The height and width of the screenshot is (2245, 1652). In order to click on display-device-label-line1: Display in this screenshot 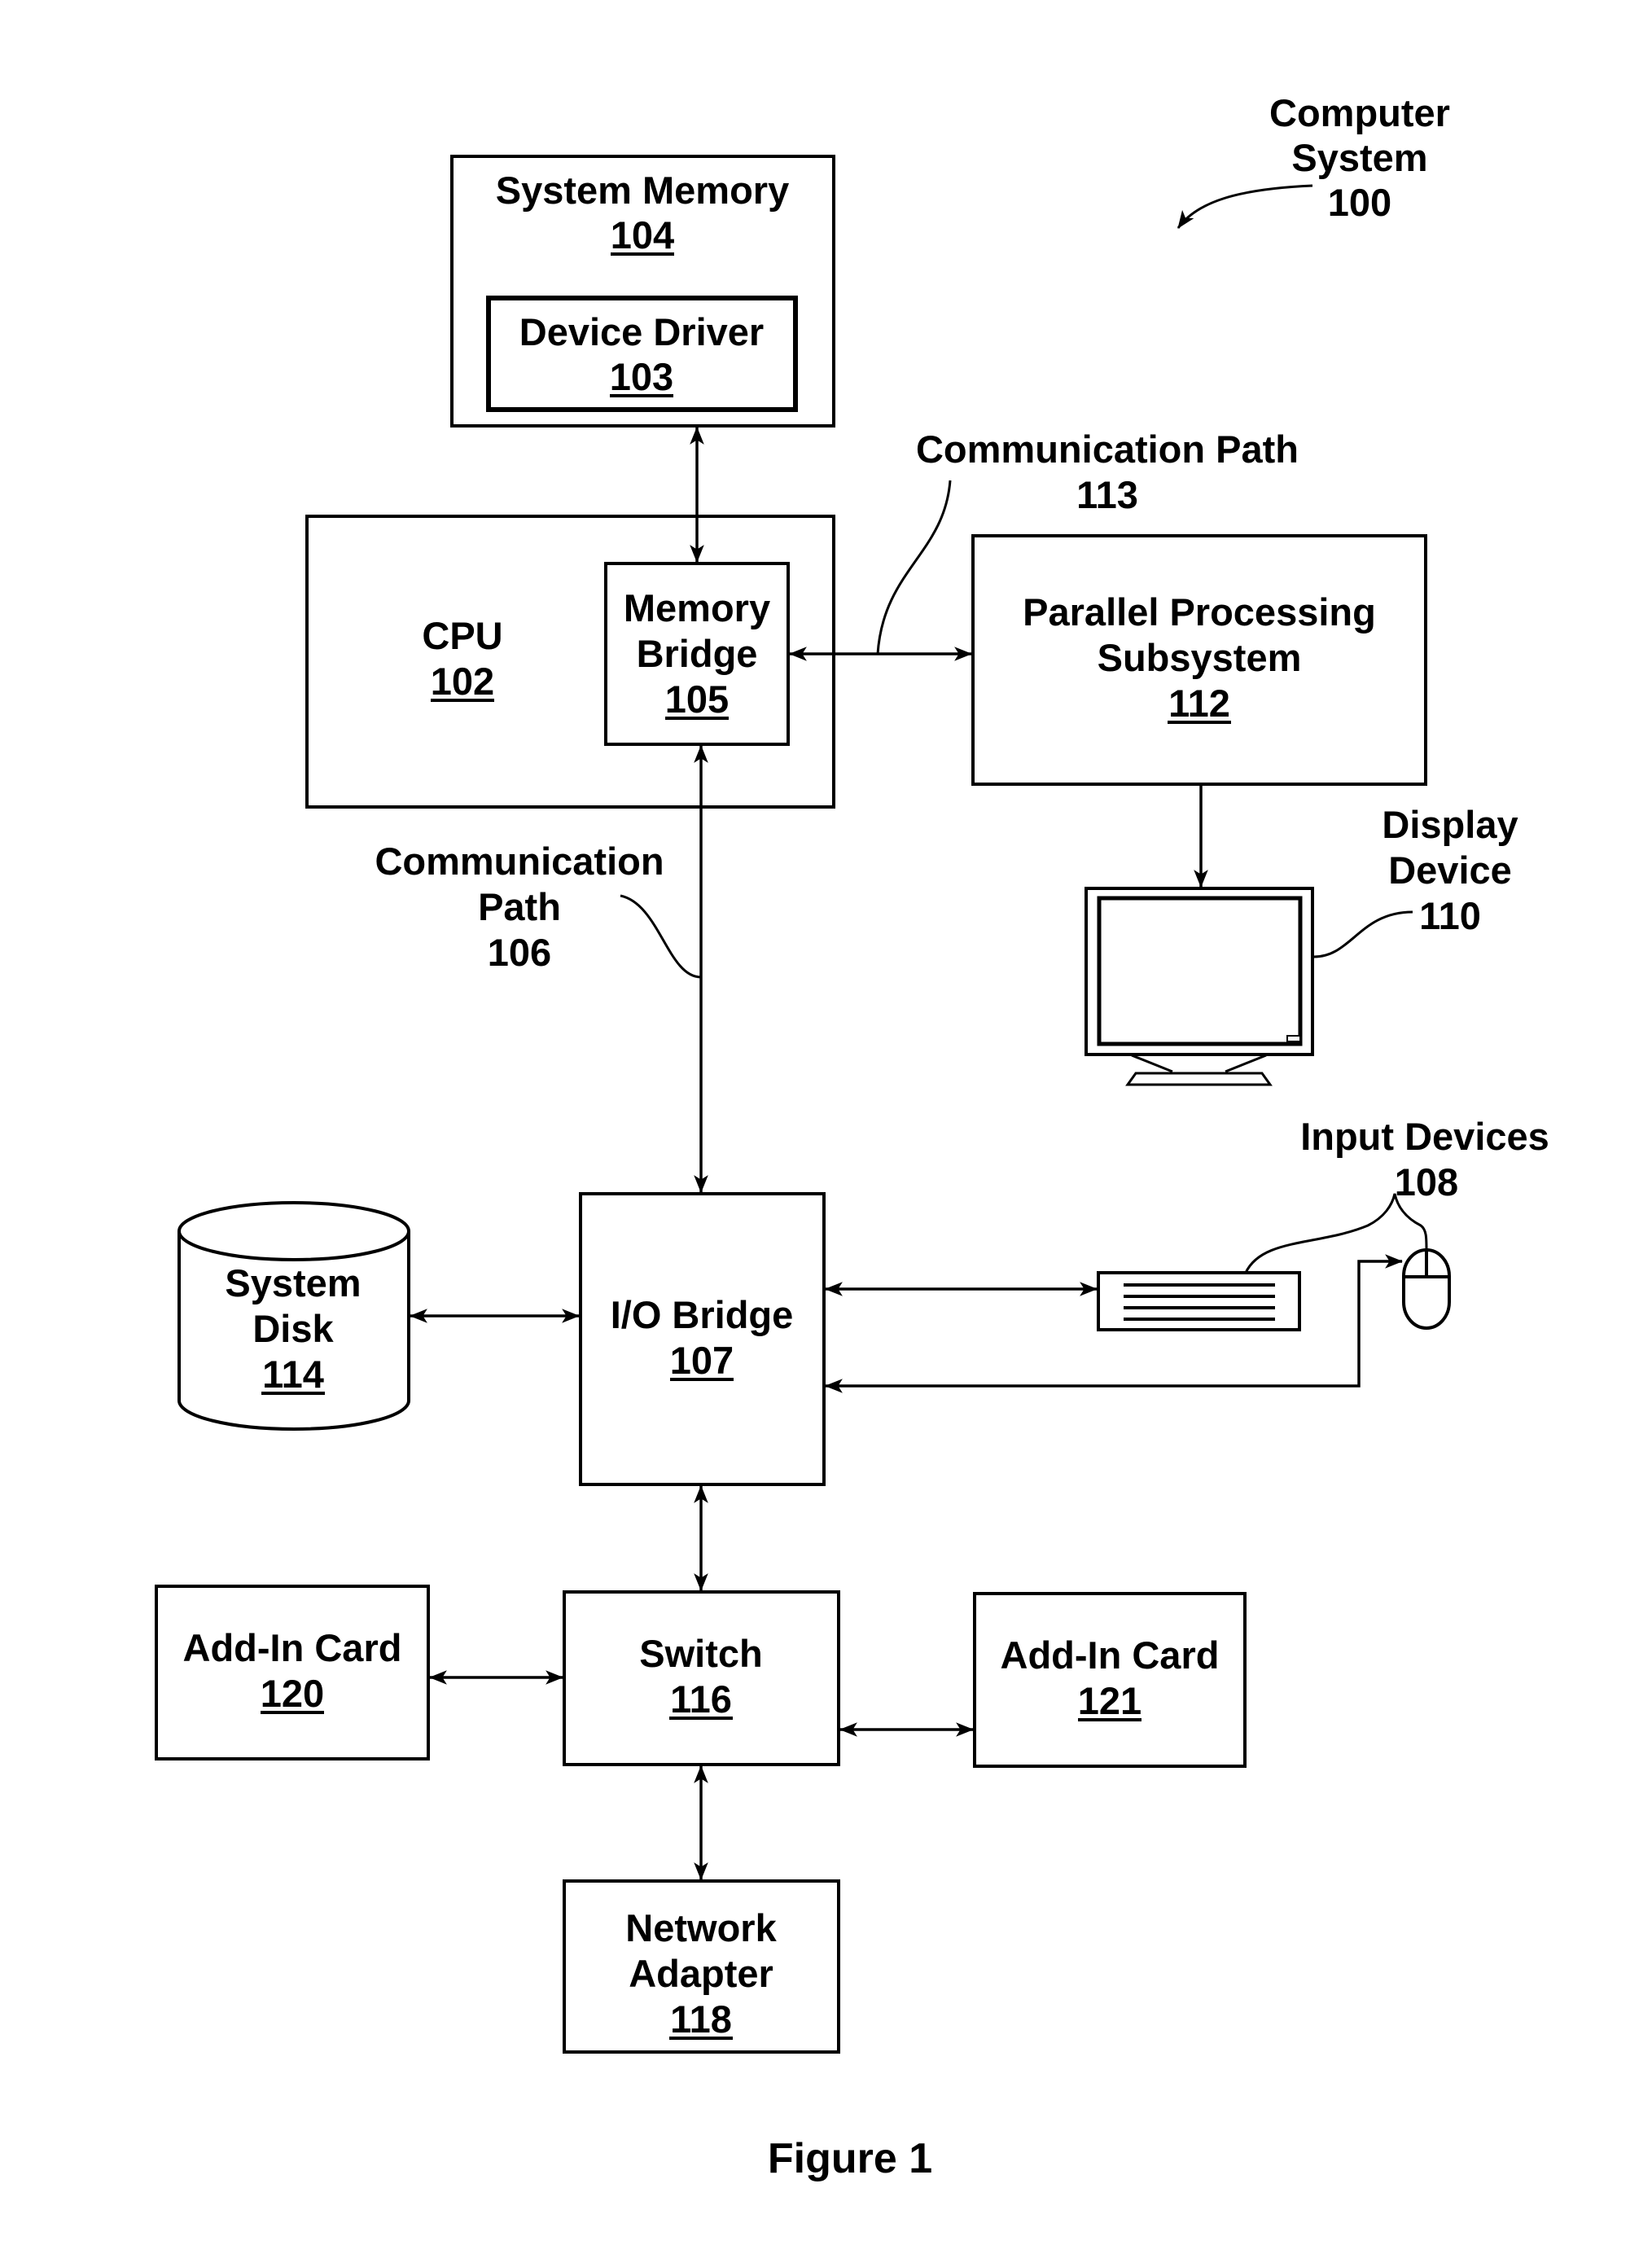, I will do `click(1450, 824)`.